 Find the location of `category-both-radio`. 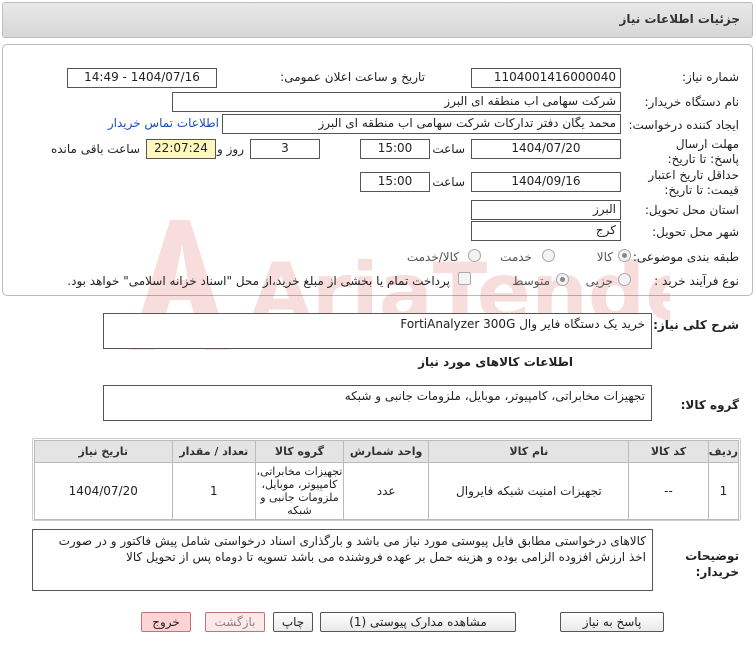

category-both-radio is located at coordinates (474, 255).